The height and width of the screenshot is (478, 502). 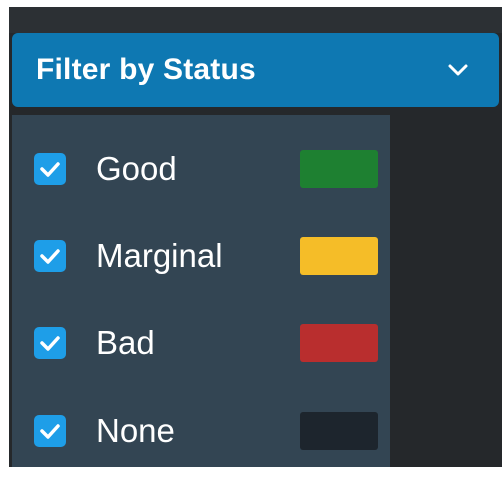 I want to click on status-option-marginal: Marginal, so click(x=201, y=255).